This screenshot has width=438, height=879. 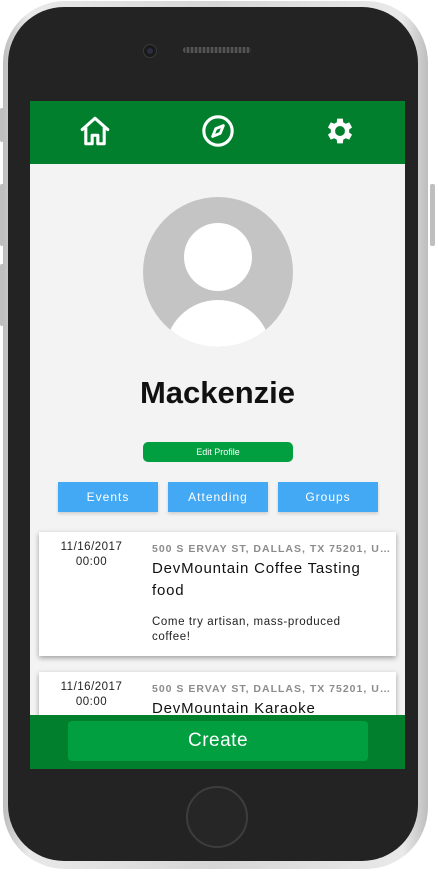 I want to click on event-description: Come try artisan, mass-produced coffee!, so click(x=246, y=629).